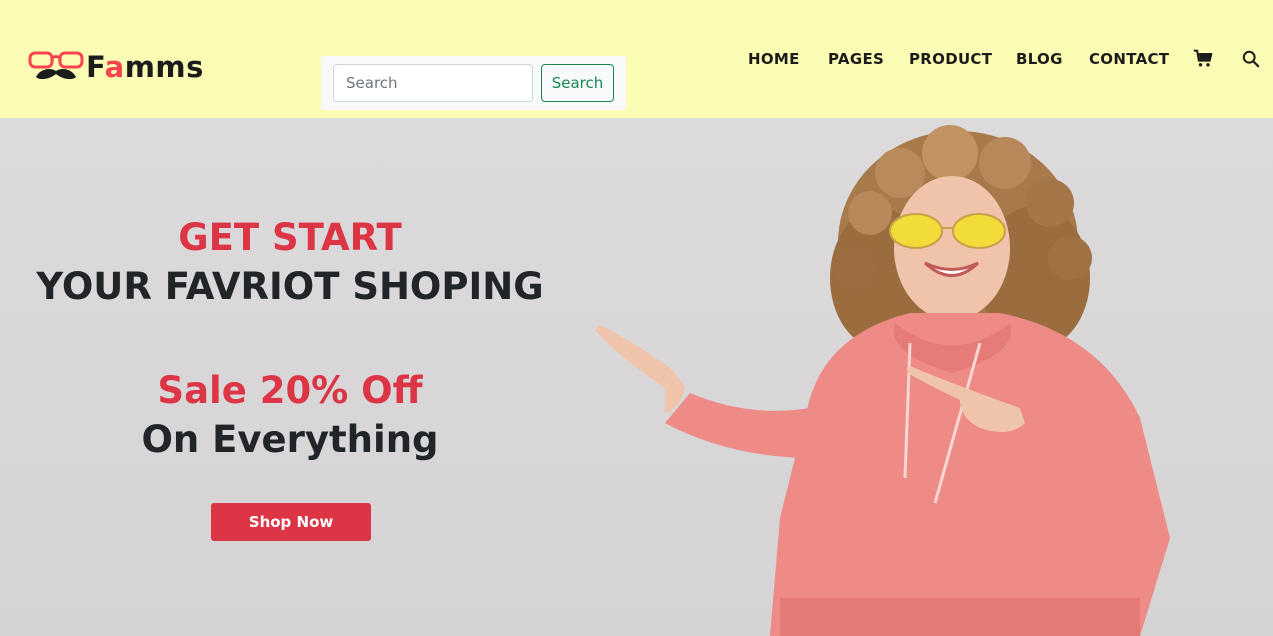  I want to click on brand-logo: Famms, so click(116, 67).